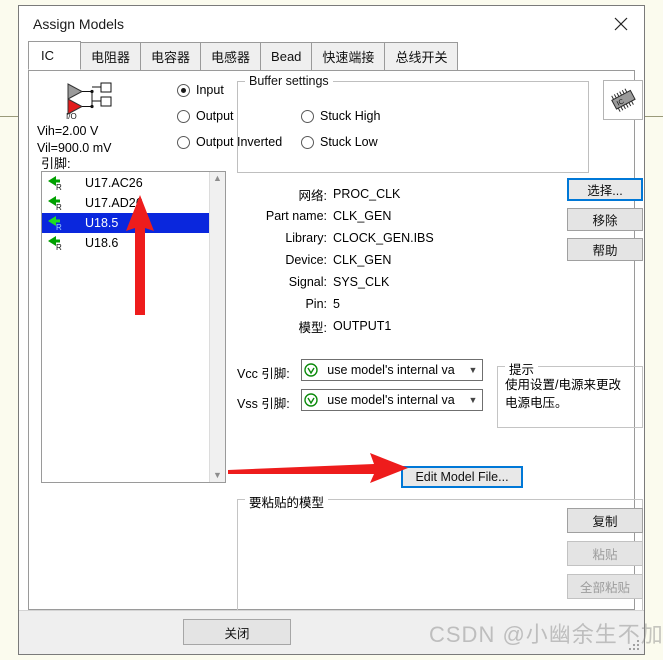 This screenshot has height=660, width=663. Describe the element at coordinates (348, 56) in the screenshot. I see `tab-quick-term: 快速端接` at that location.